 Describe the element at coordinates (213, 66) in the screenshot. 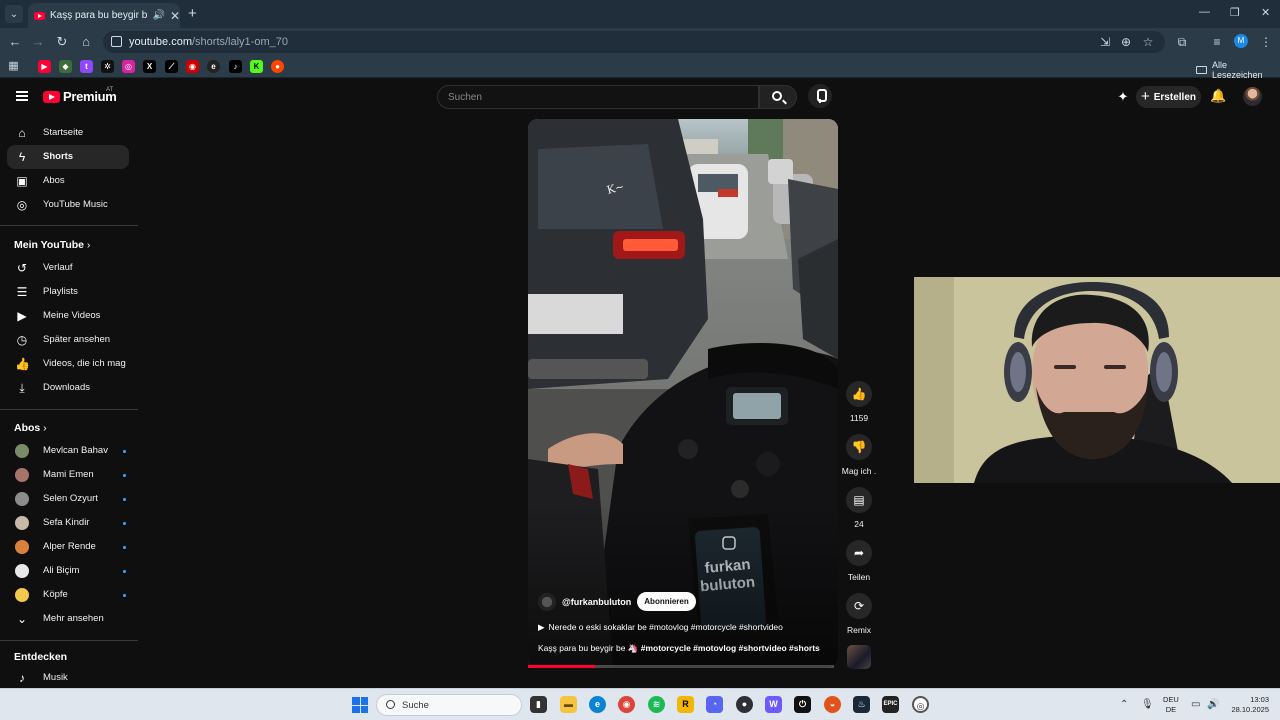

I see `bookmark-app4-icon: e` at that location.